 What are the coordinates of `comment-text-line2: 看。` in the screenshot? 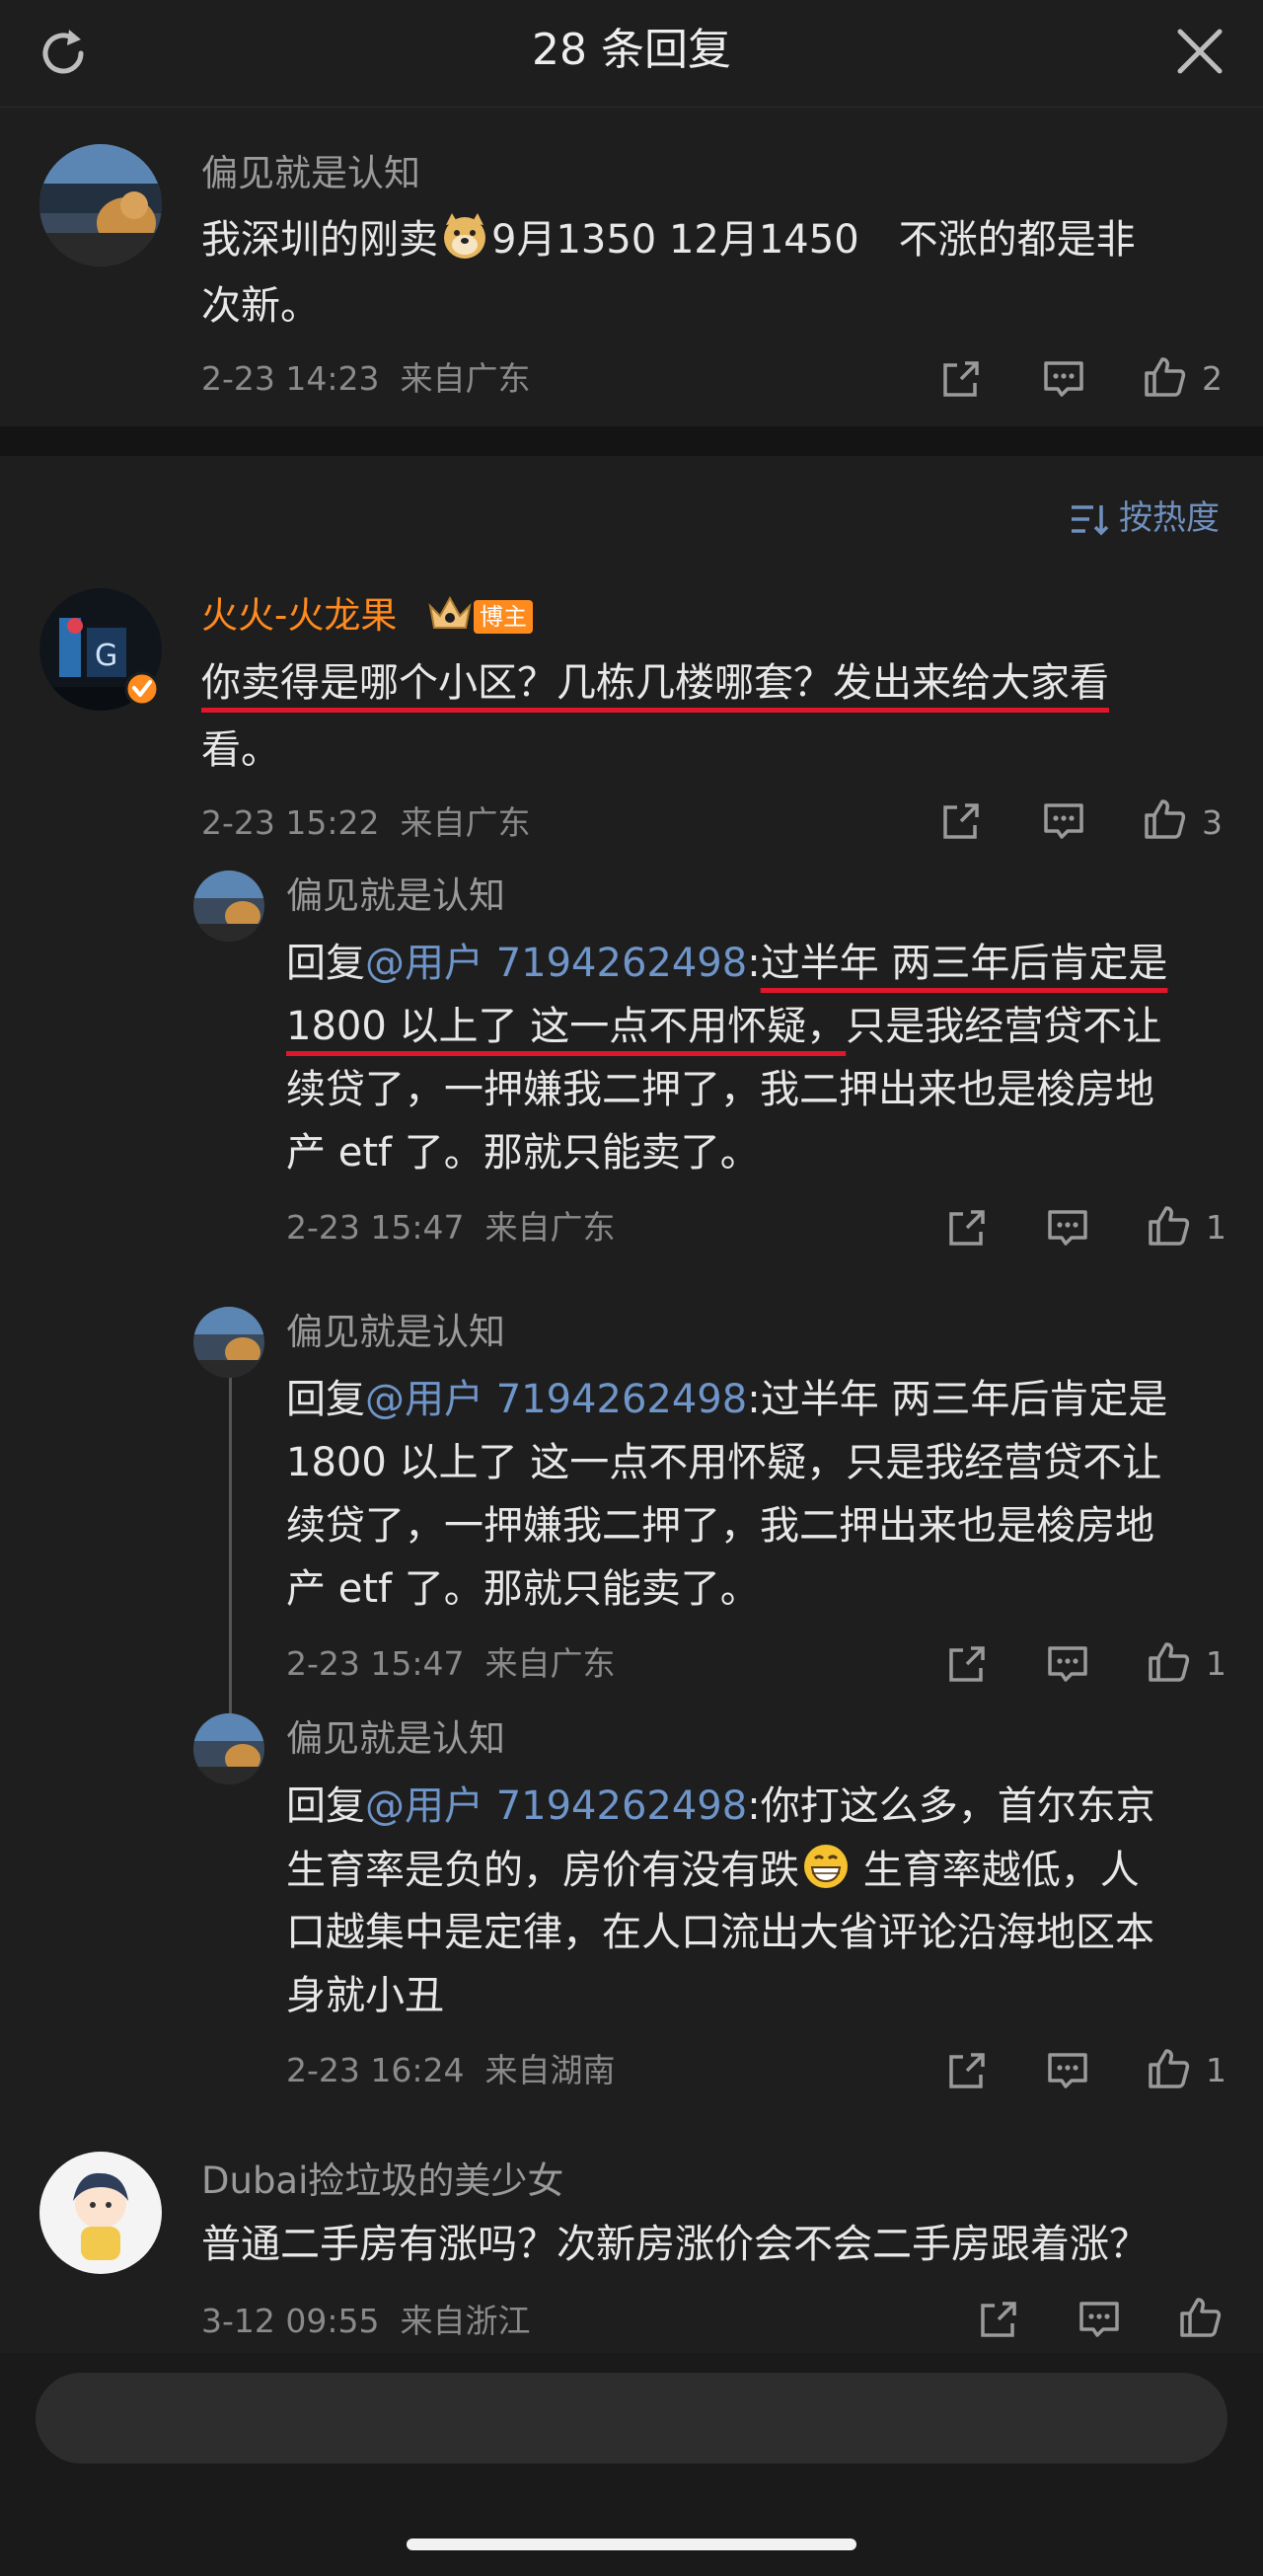 It's located at (240, 750).